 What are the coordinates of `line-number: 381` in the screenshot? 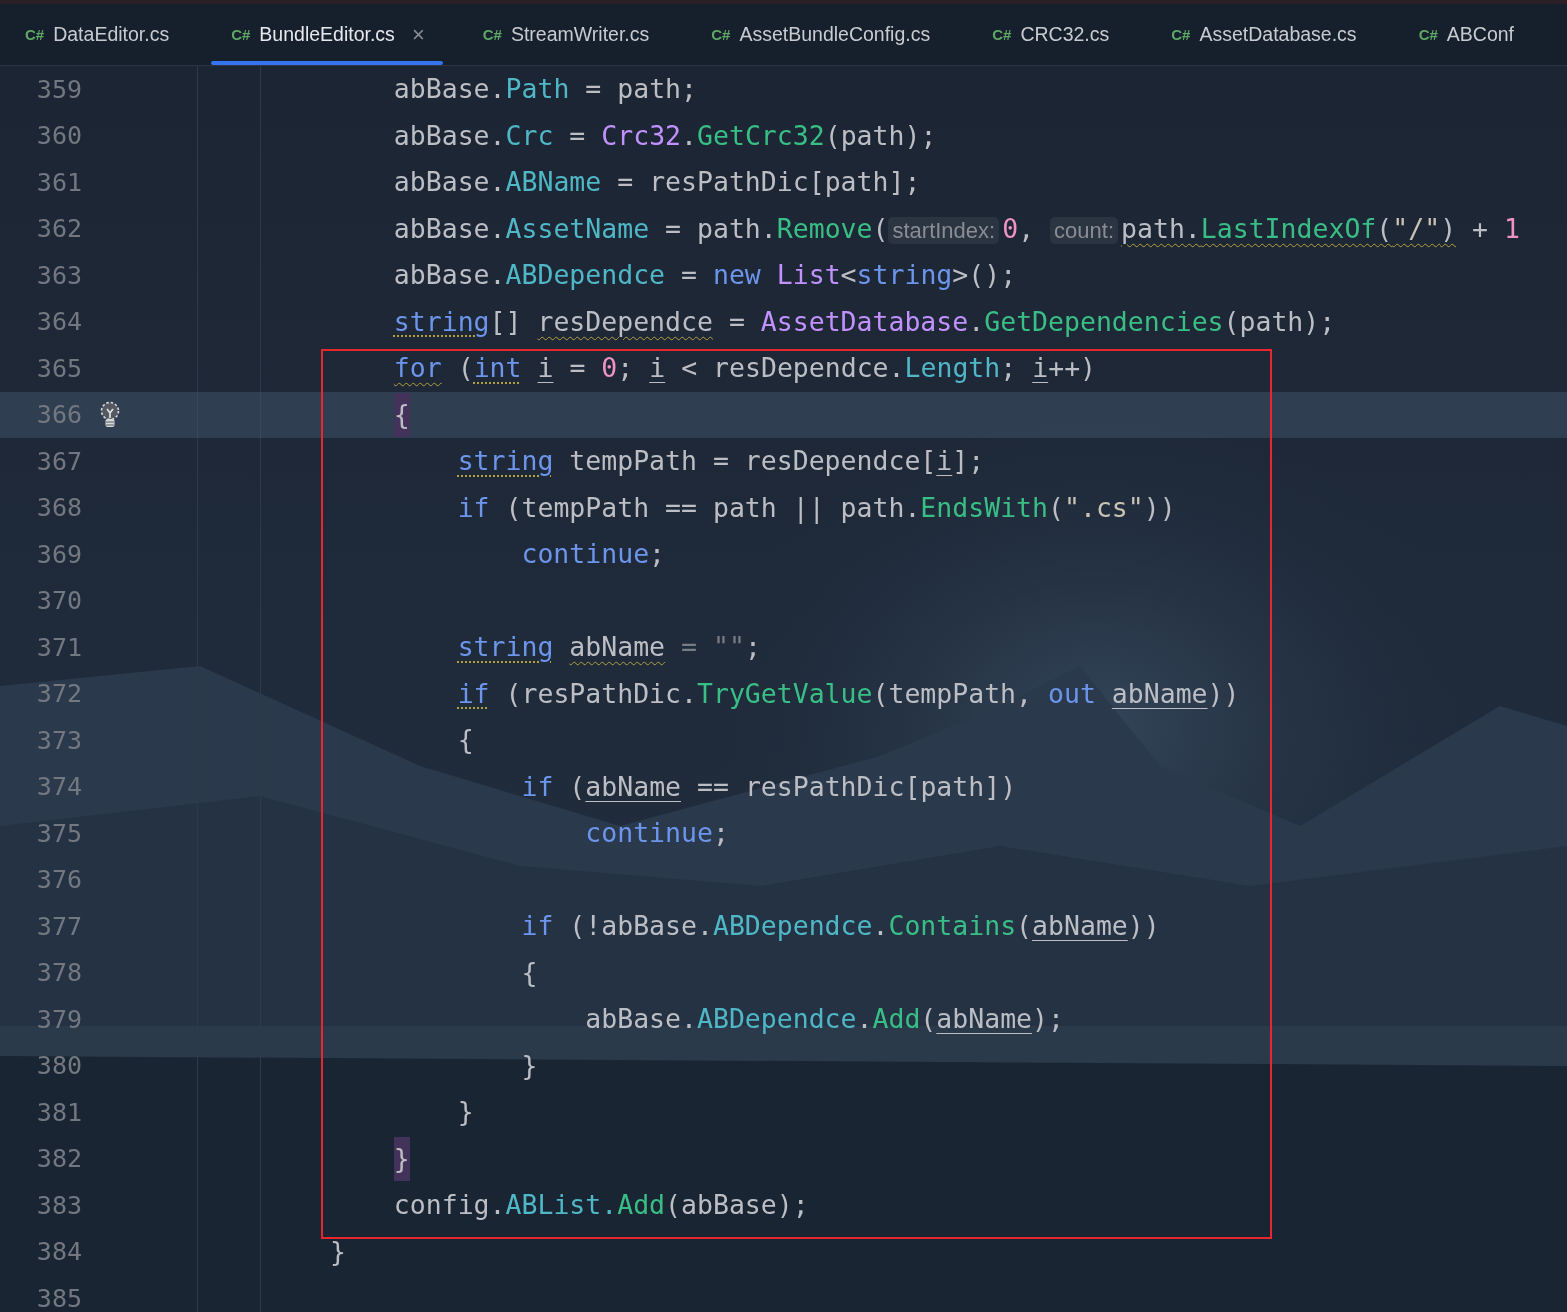 It's located at (58, 1112).